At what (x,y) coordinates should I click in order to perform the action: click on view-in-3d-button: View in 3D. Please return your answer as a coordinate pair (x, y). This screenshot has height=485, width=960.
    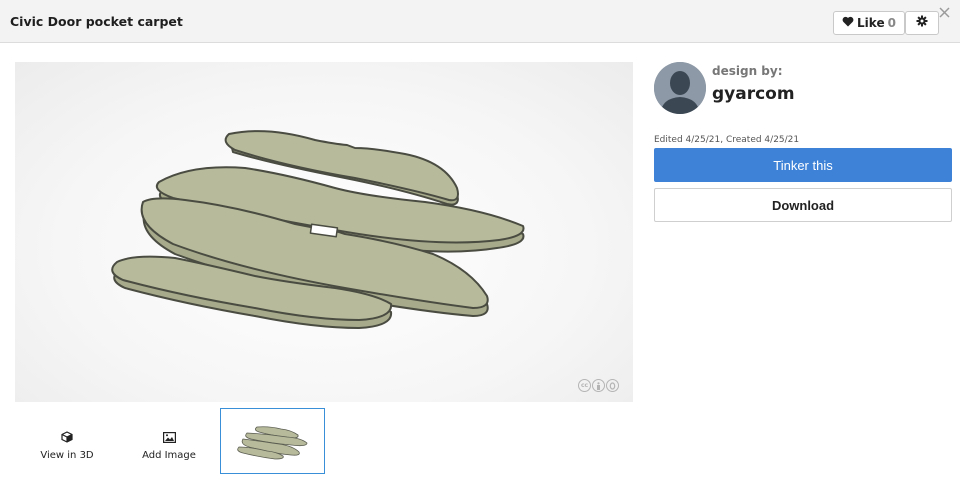
    Looking at the image, I should click on (67, 446).